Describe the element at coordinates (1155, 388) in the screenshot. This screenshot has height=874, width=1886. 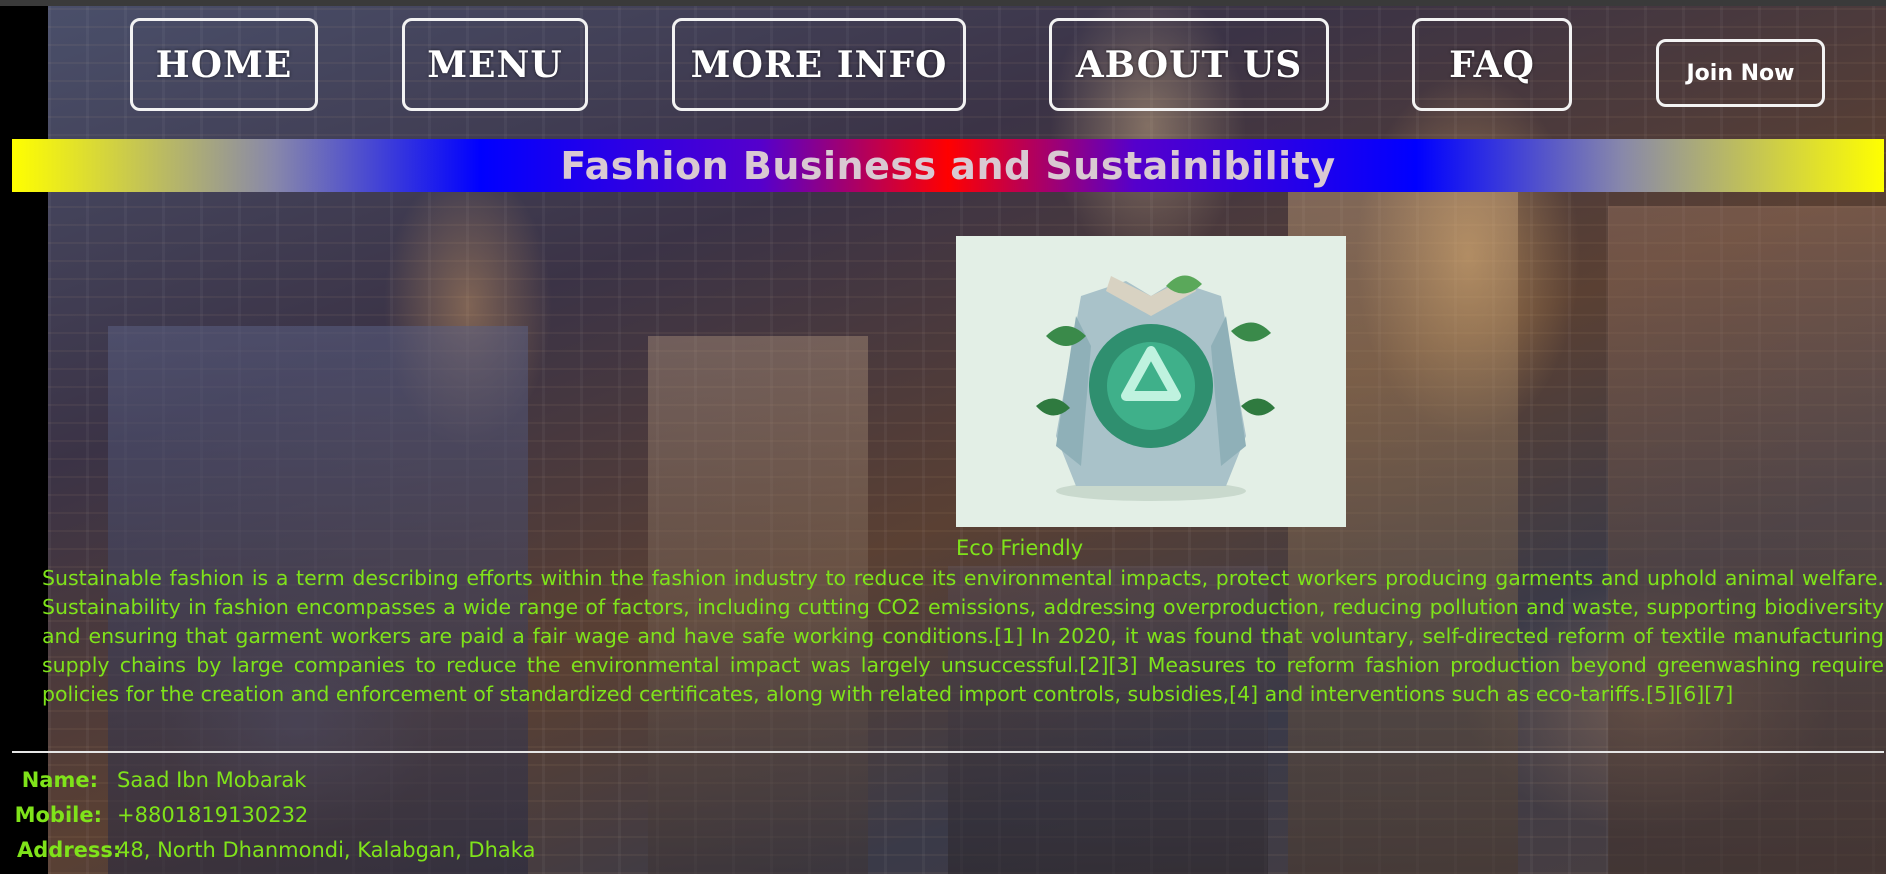
I see `jacket-illustration` at that location.